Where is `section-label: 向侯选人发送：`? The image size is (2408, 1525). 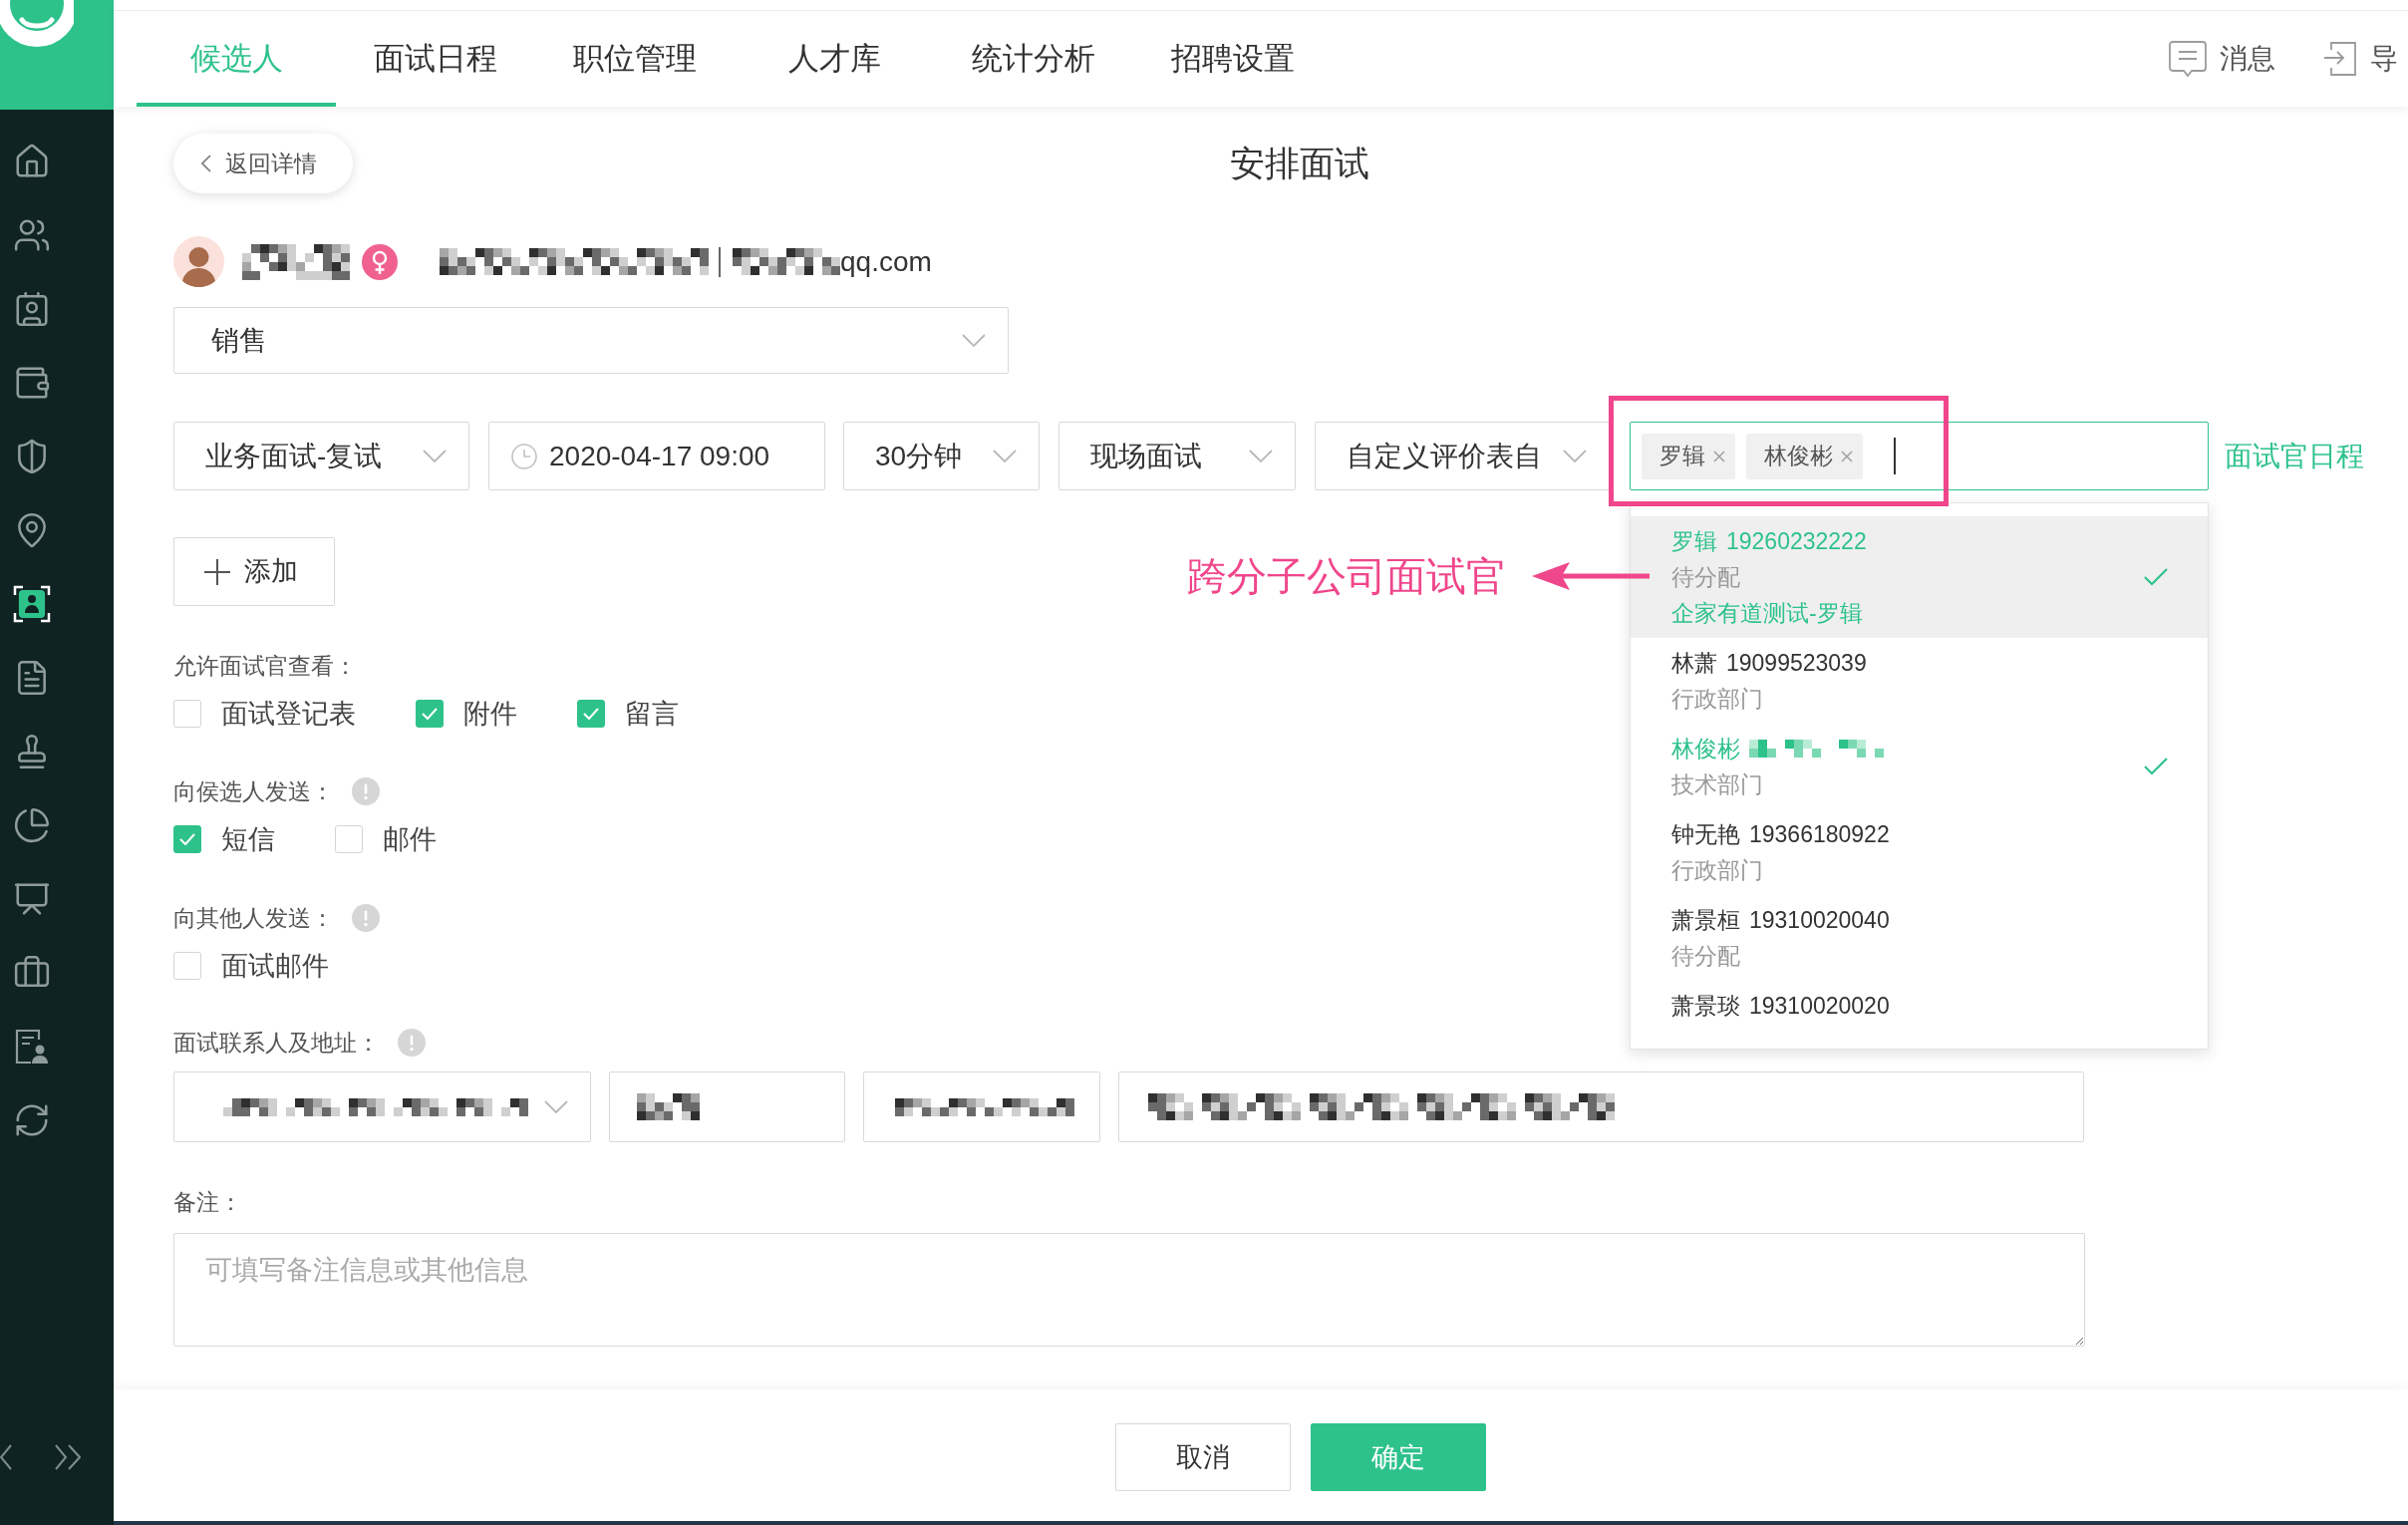
section-label: 向侯选人发送： is located at coordinates (253, 791).